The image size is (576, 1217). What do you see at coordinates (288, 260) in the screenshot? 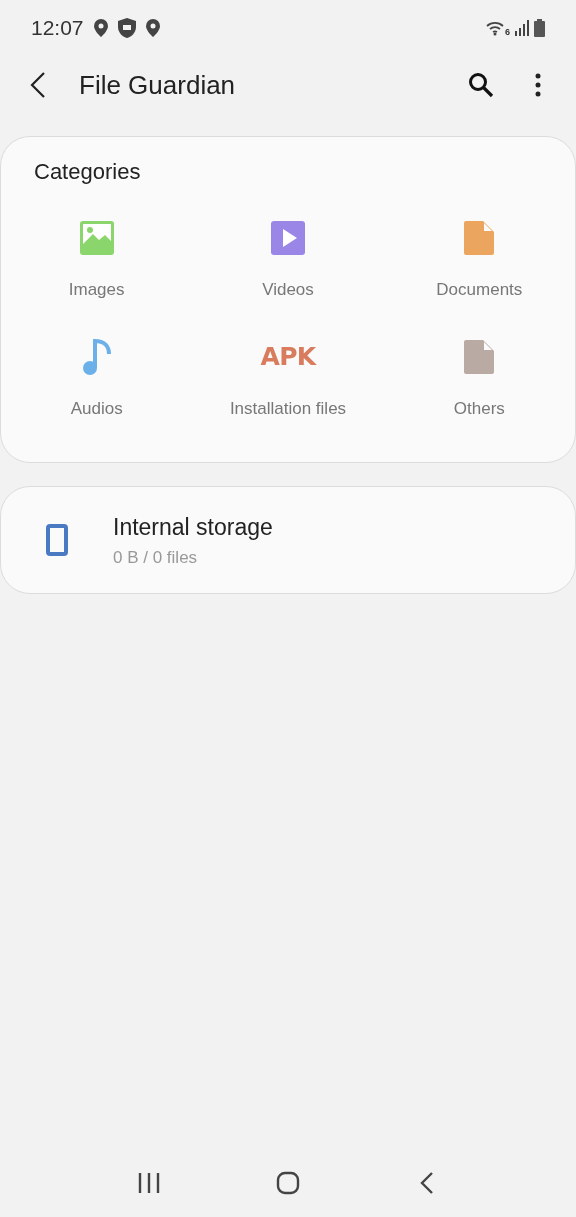
I see `category-item: Videos` at bounding box center [288, 260].